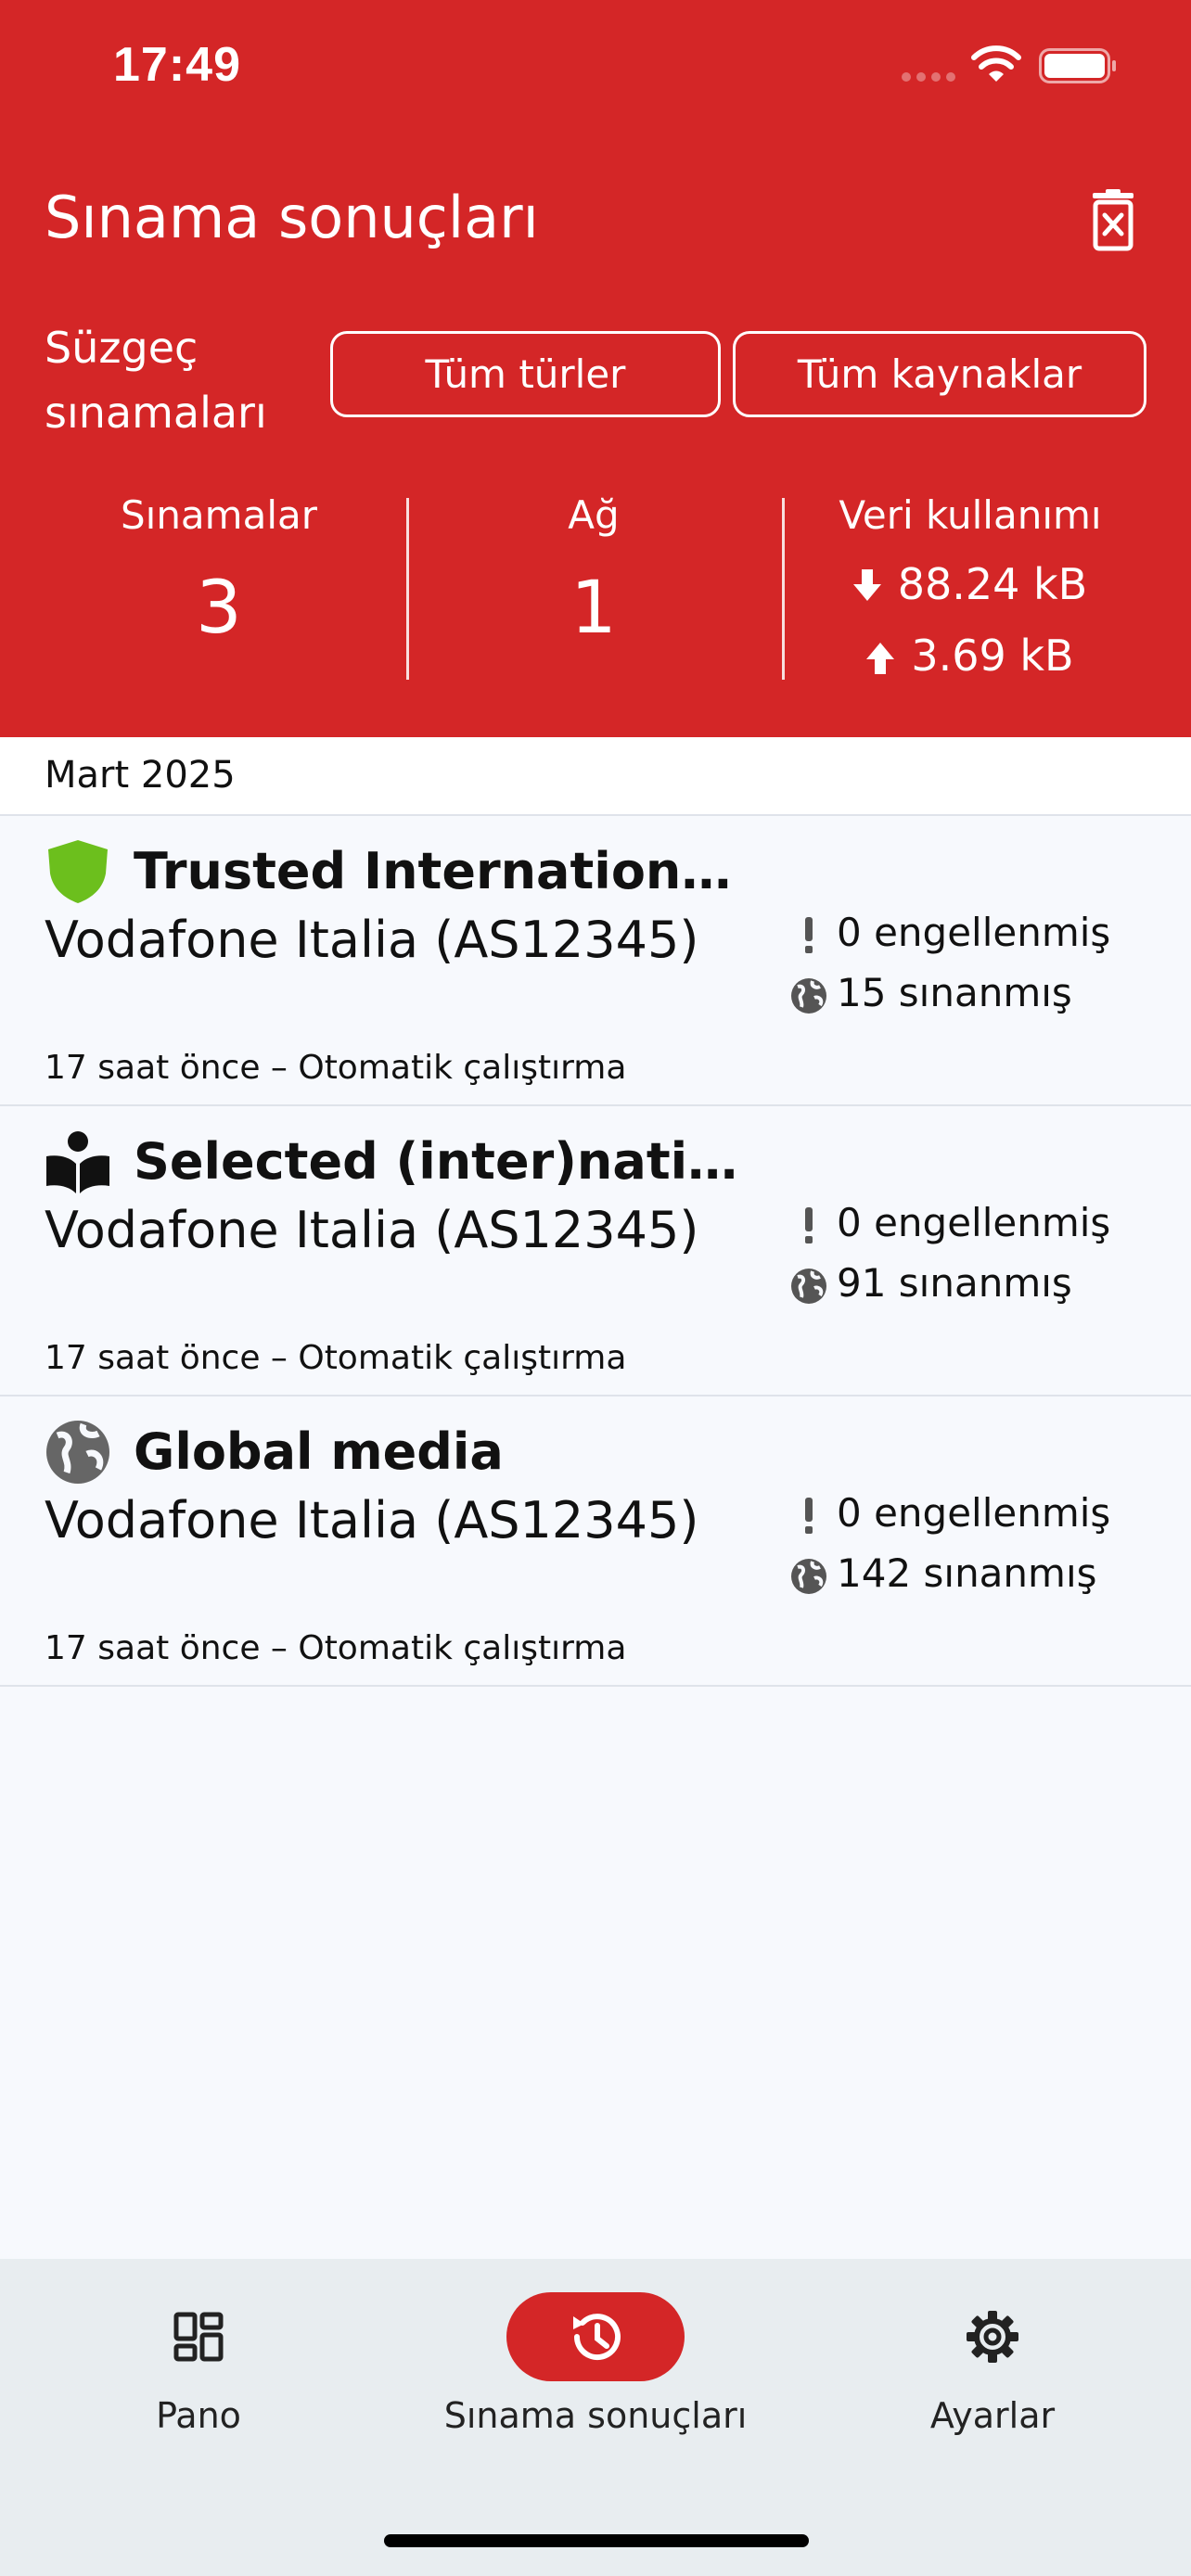  Describe the element at coordinates (525, 374) in the screenshot. I see `filter-types-button: Tüm türler` at that location.